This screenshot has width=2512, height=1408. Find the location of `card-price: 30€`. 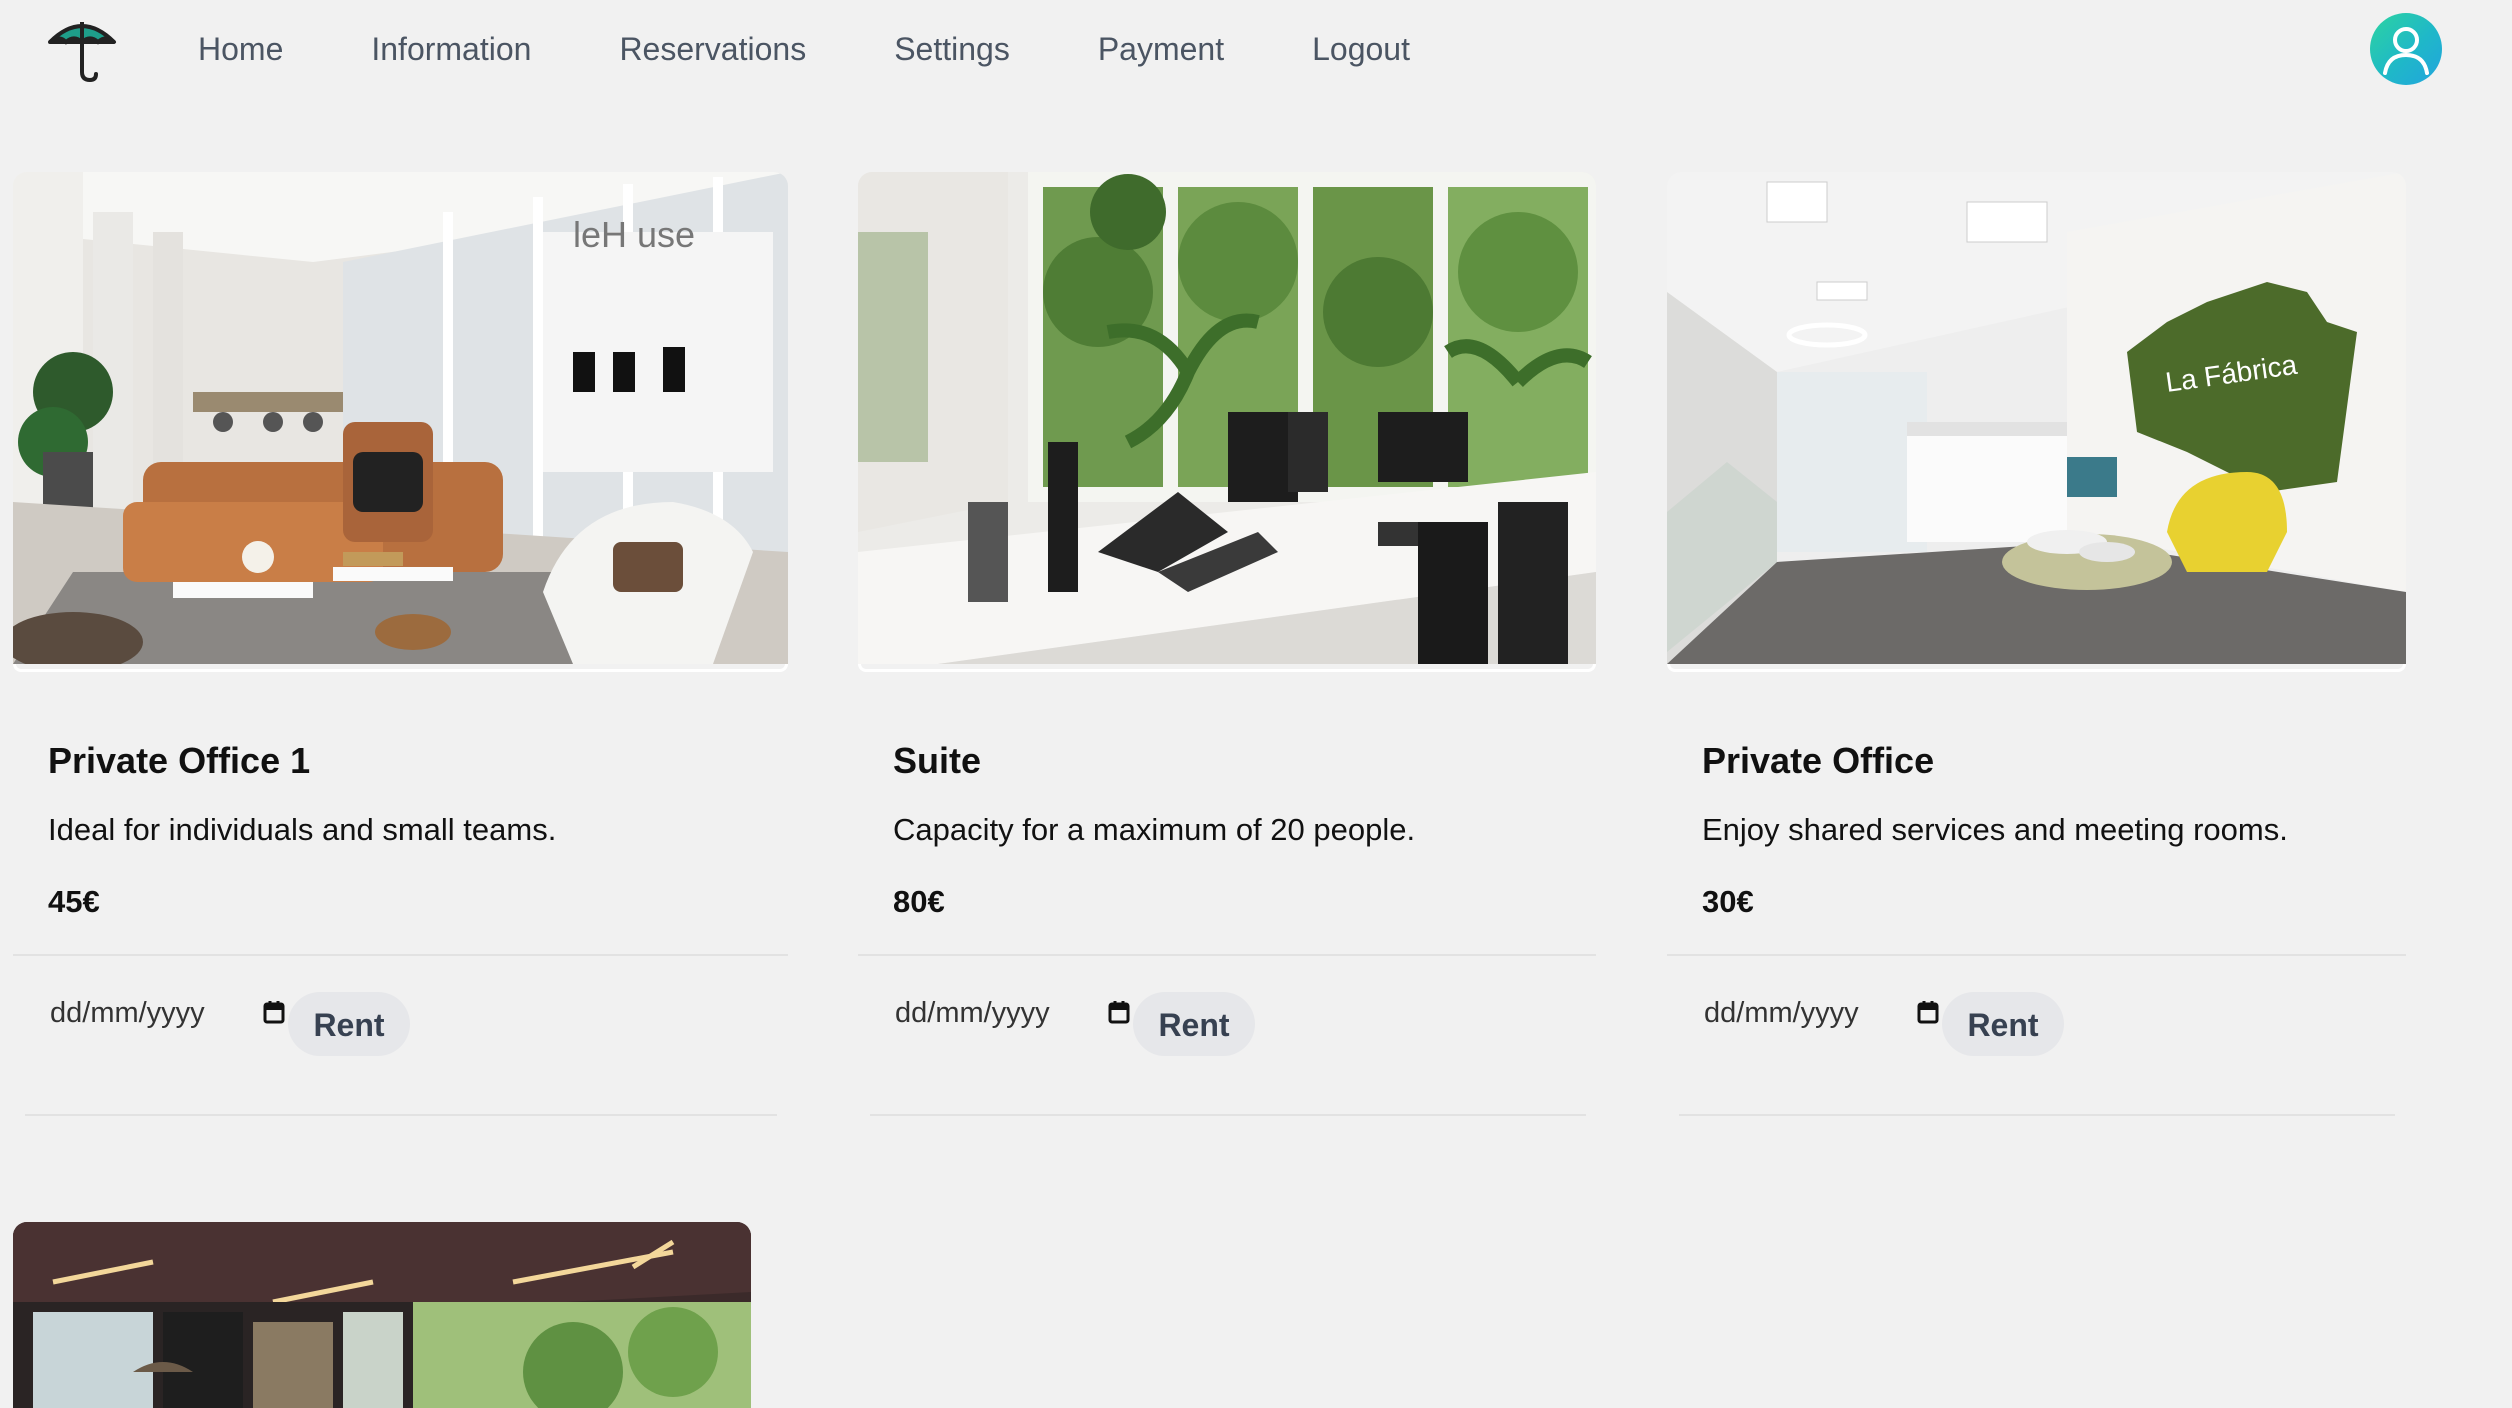

card-price: 30€ is located at coordinates (1728, 901).